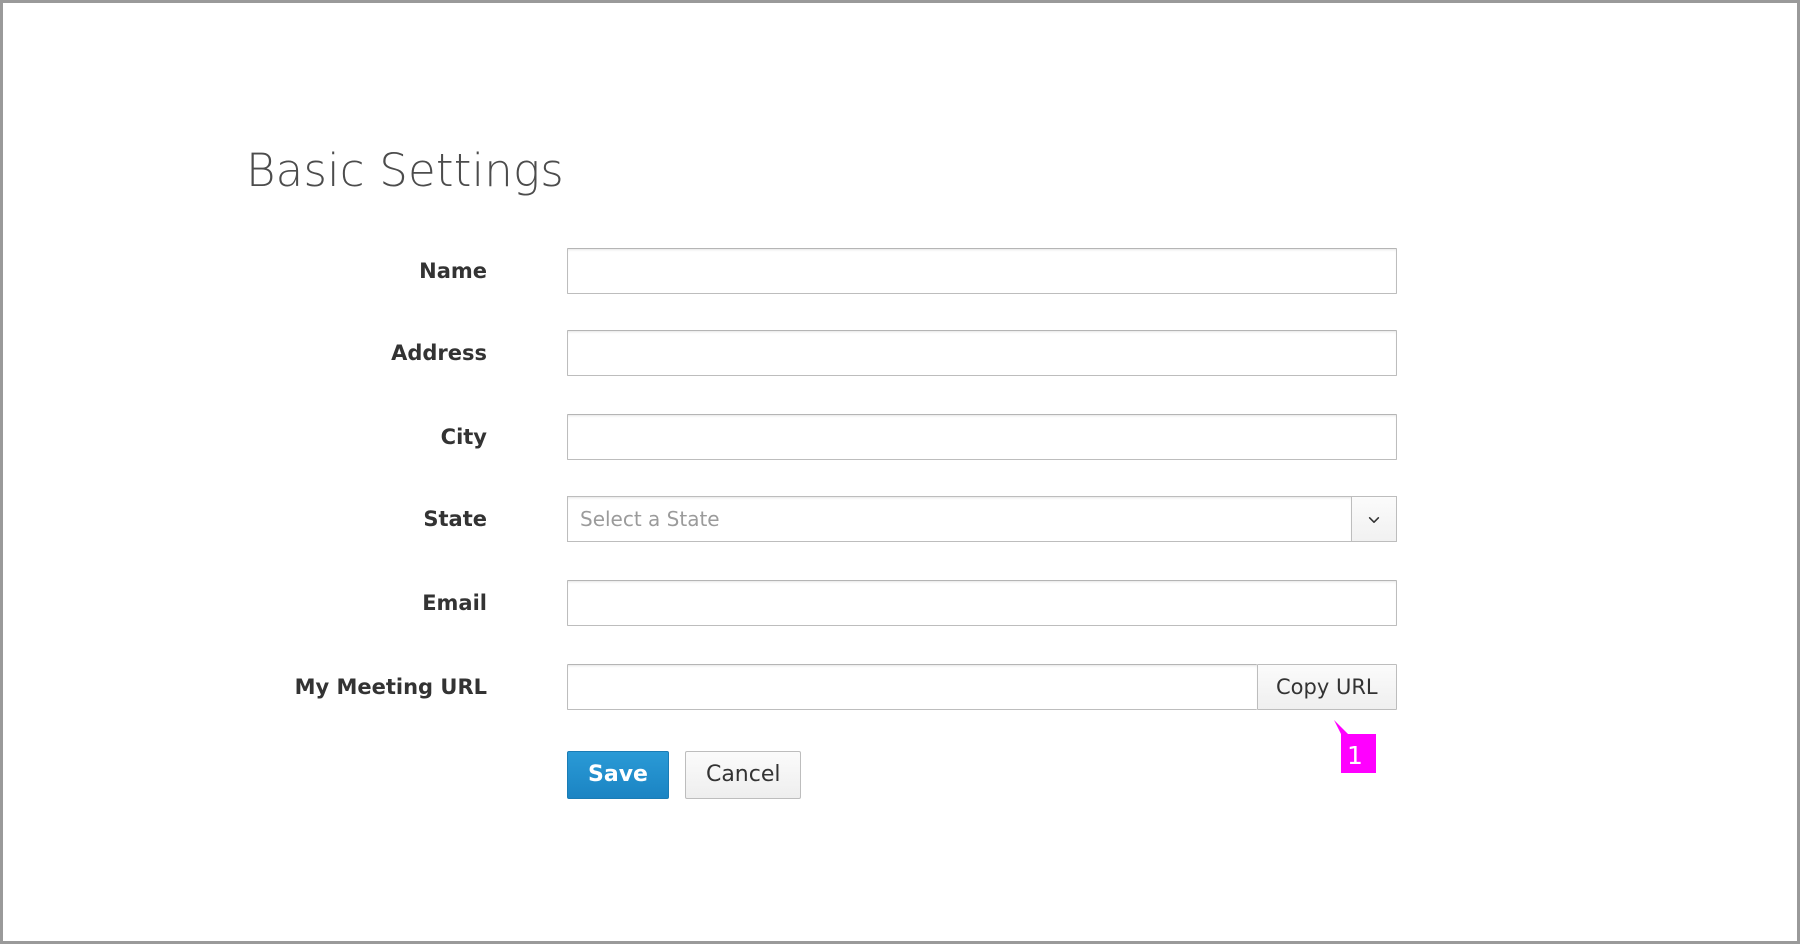 The width and height of the screenshot is (1800, 944). Describe the element at coordinates (337, 437) in the screenshot. I see `label-slot-city: City` at that location.